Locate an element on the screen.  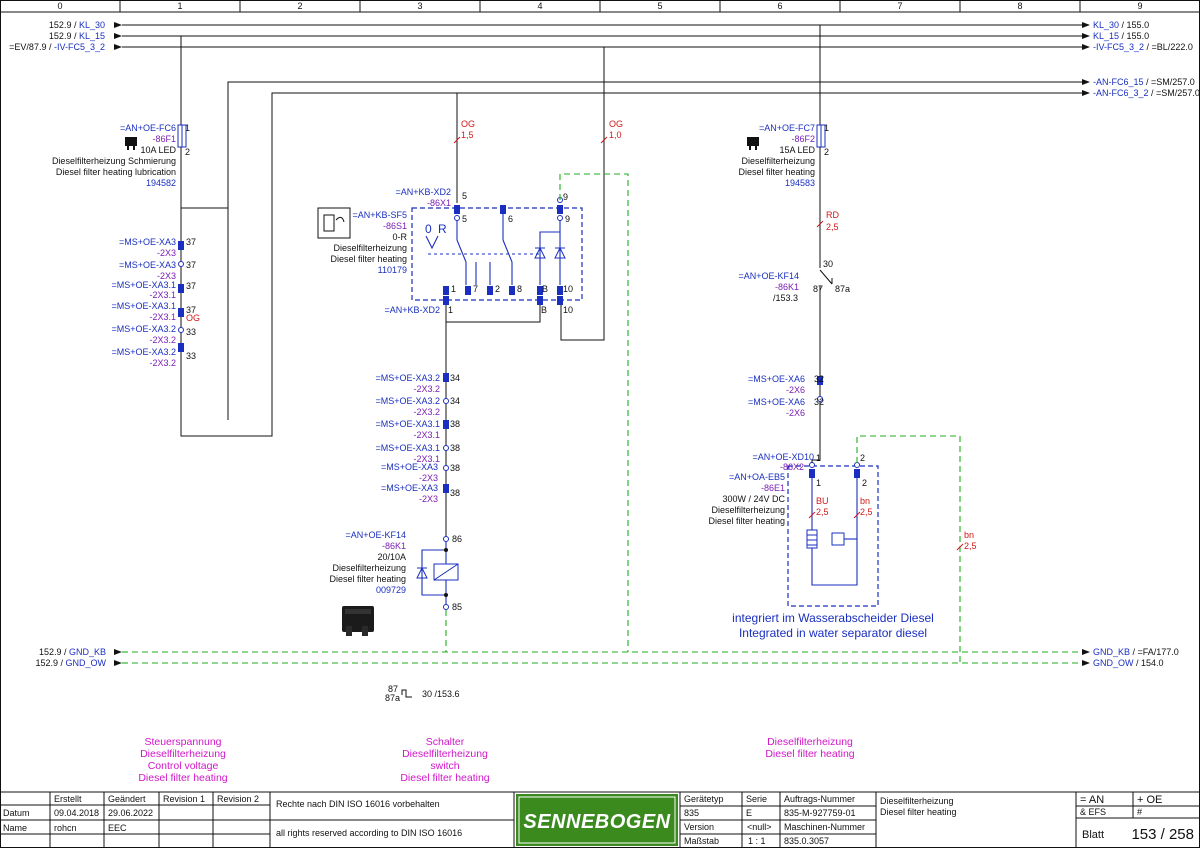
wire-color: RD is located at coordinates (832, 215).